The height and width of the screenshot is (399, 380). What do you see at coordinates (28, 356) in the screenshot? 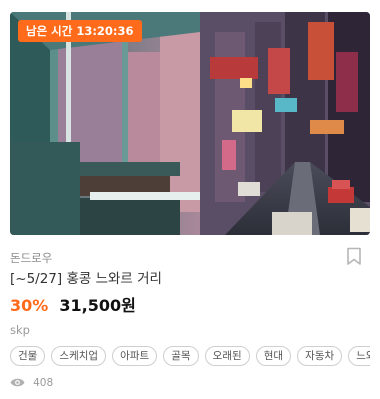
I see `tag-chip: 건물` at bounding box center [28, 356].